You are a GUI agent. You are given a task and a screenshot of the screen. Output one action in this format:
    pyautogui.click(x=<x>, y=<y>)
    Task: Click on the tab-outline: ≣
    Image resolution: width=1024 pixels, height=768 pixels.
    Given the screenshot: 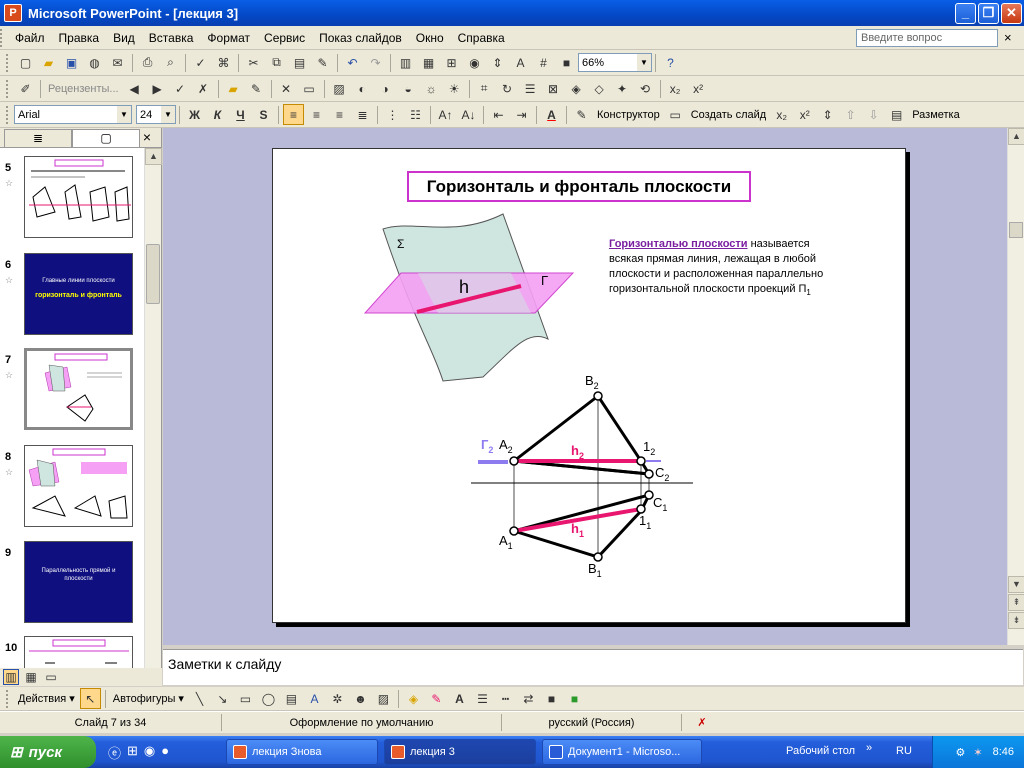 What is the action you would take?
    pyautogui.click(x=38, y=138)
    